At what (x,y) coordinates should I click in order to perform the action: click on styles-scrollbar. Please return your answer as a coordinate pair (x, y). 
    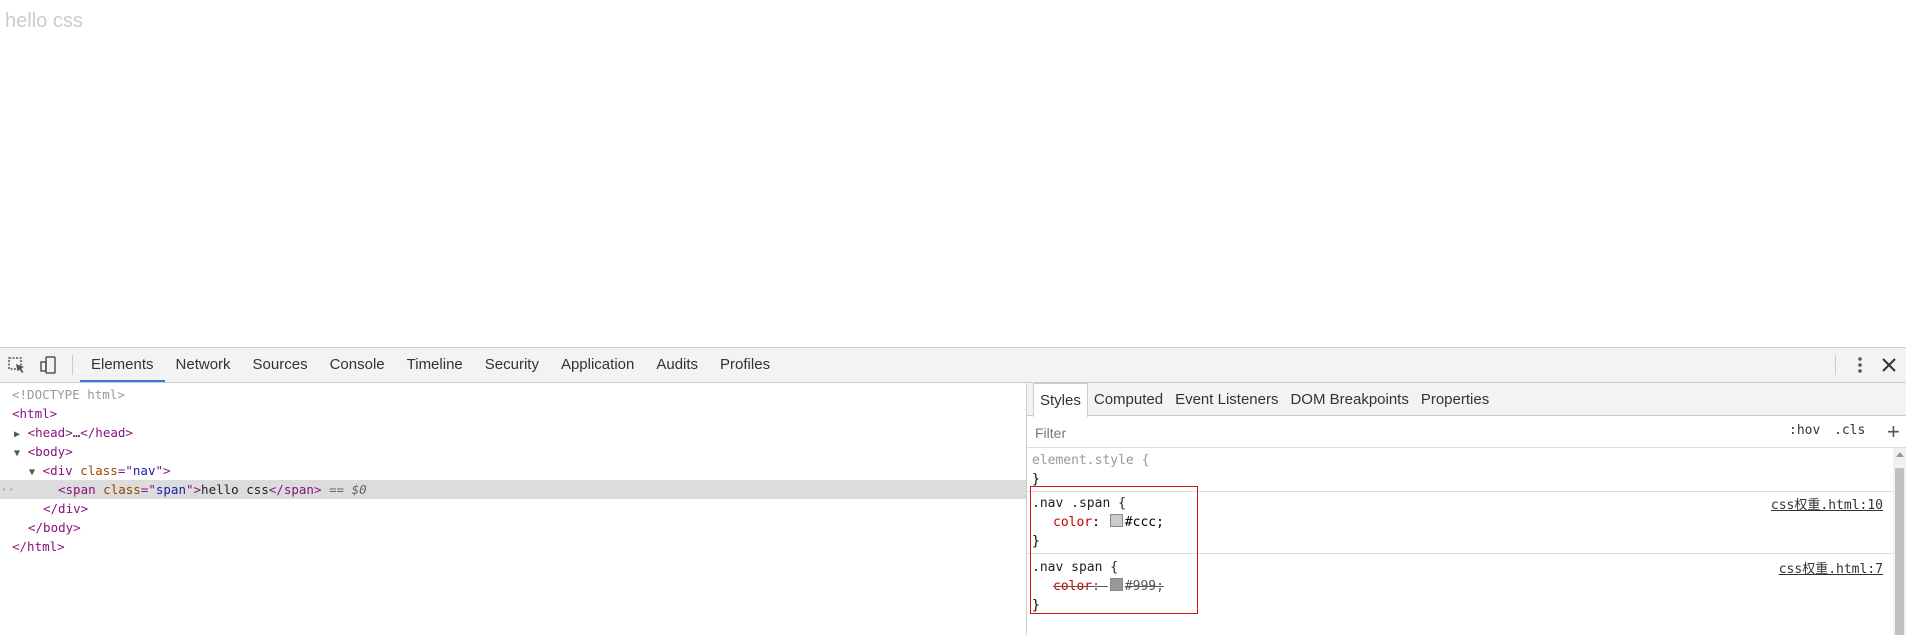
    Looking at the image, I should click on (1899, 541).